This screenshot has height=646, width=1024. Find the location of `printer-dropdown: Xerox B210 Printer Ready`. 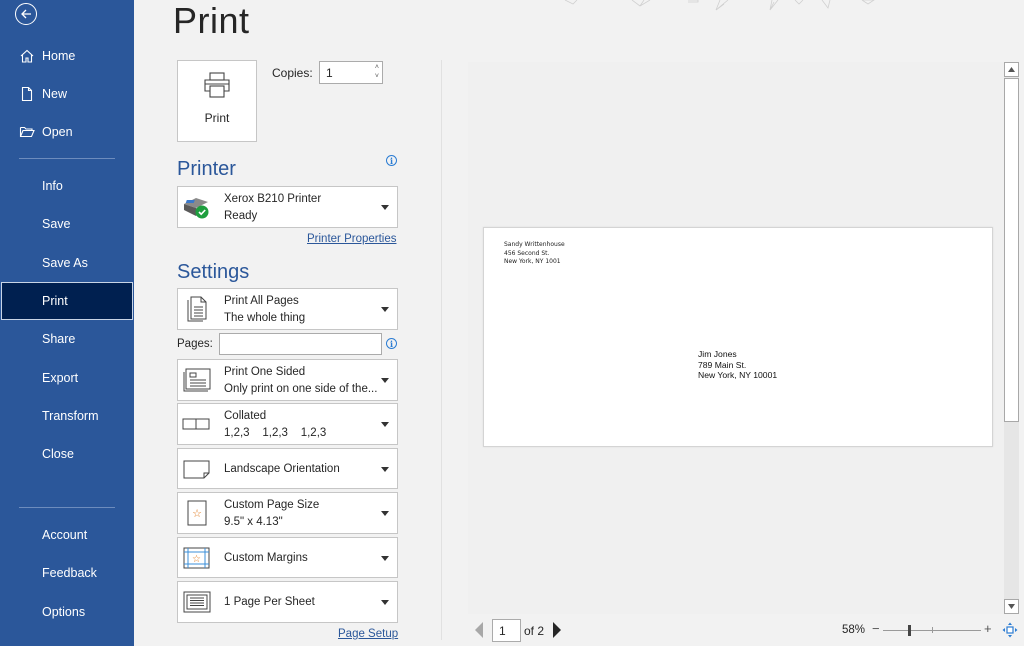

printer-dropdown: Xerox B210 Printer Ready is located at coordinates (287, 207).